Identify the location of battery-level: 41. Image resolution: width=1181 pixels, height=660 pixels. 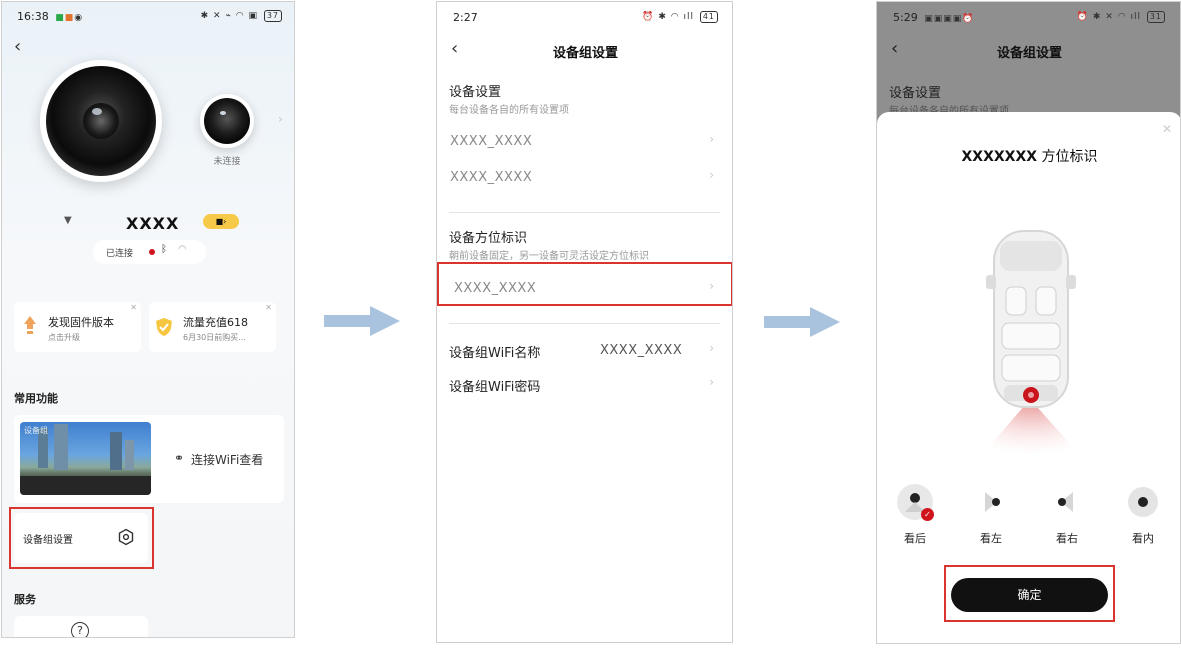
(708, 17).